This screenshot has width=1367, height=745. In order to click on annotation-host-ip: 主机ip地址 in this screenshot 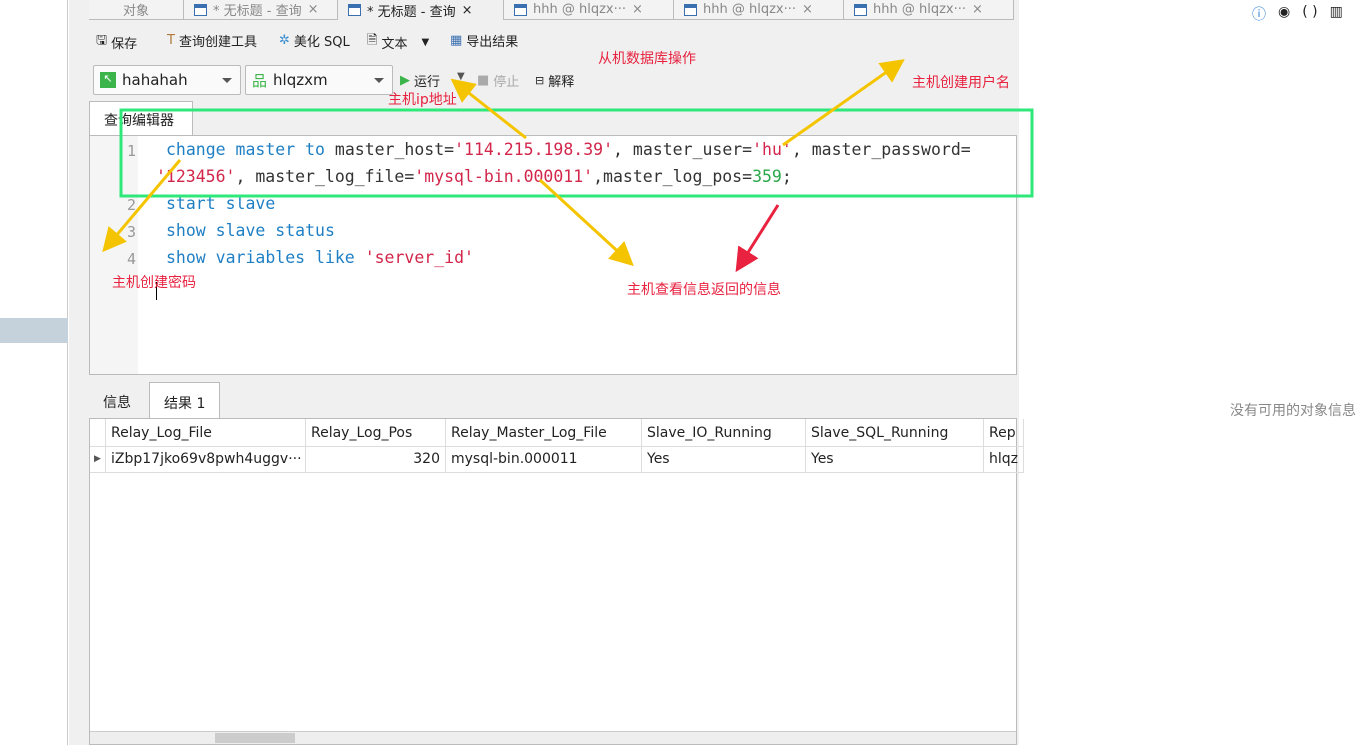, I will do `click(422, 100)`.